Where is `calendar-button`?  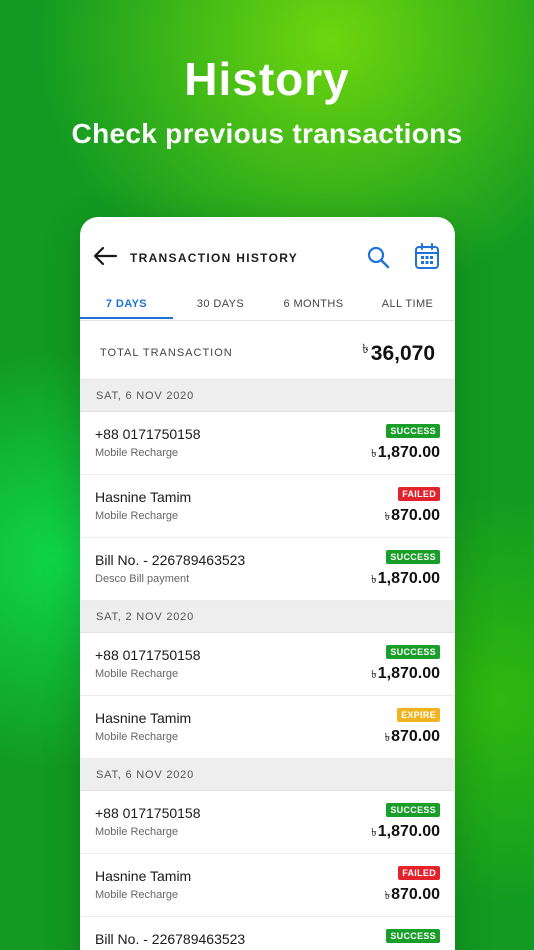
calendar-button is located at coordinates (427, 256).